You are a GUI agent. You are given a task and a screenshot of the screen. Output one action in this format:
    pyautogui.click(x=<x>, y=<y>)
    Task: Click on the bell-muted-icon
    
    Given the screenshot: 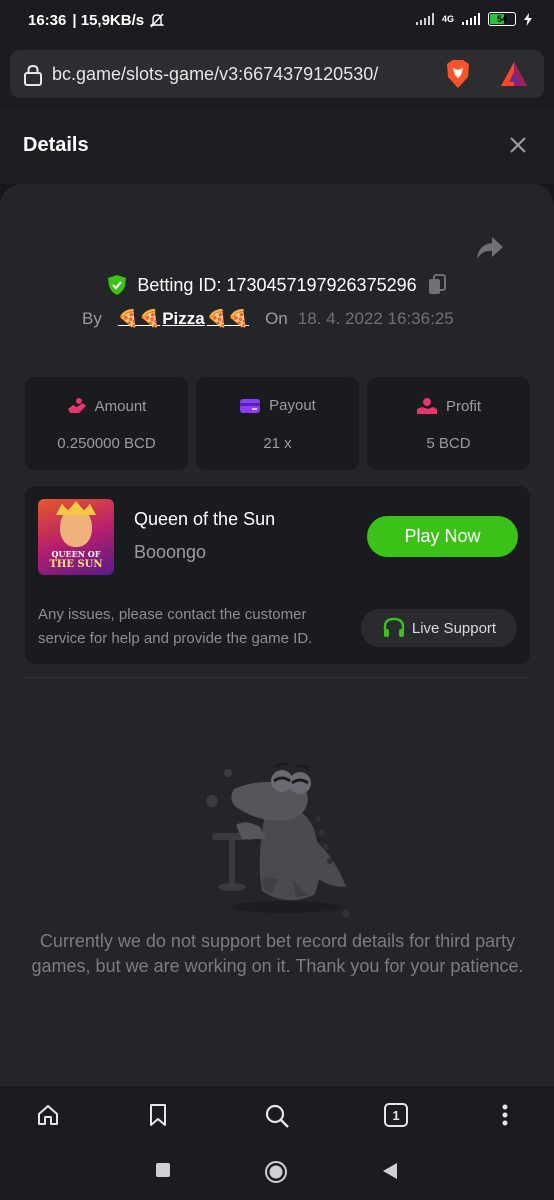 What is the action you would take?
    pyautogui.click(x=157, y=20)
    